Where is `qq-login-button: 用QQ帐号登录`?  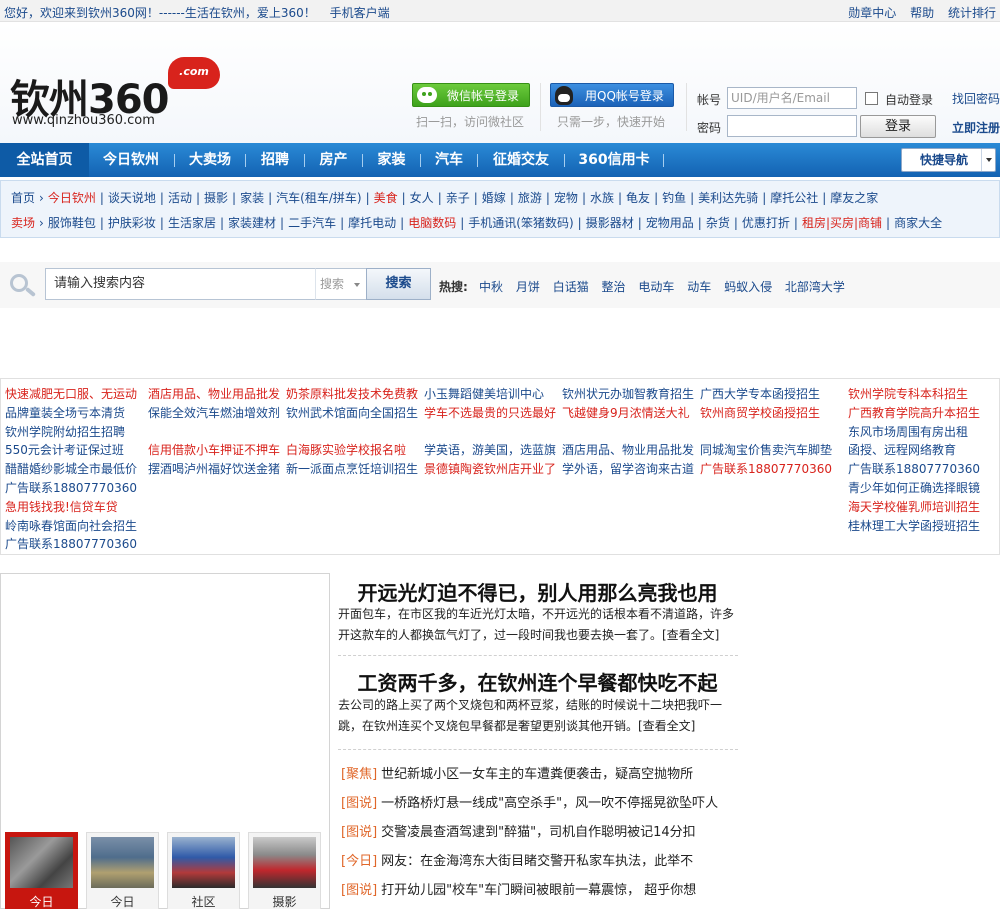
qq-login-button: 用QQ帐号登录 is located at coordinates (612, 95).